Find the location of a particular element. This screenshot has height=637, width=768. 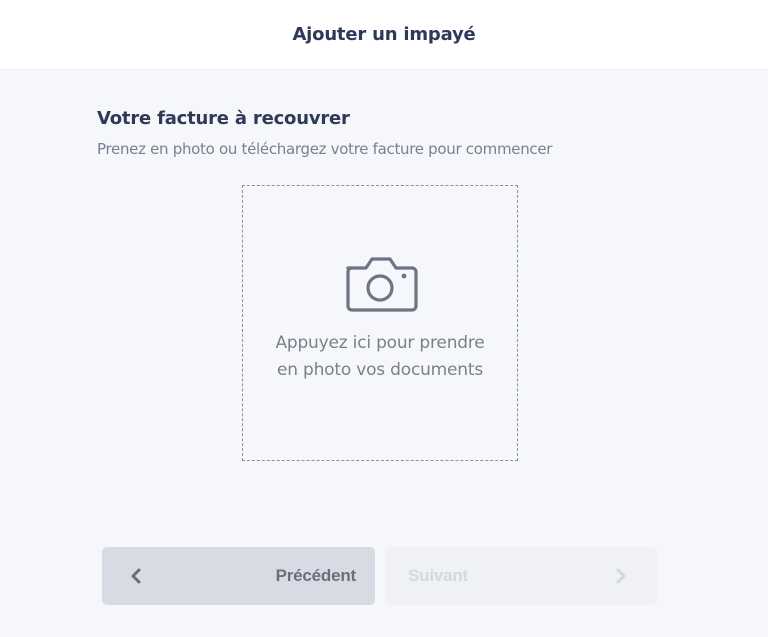

dropzone-line-2: en photo vos documents is located at coordinates (379, 370).